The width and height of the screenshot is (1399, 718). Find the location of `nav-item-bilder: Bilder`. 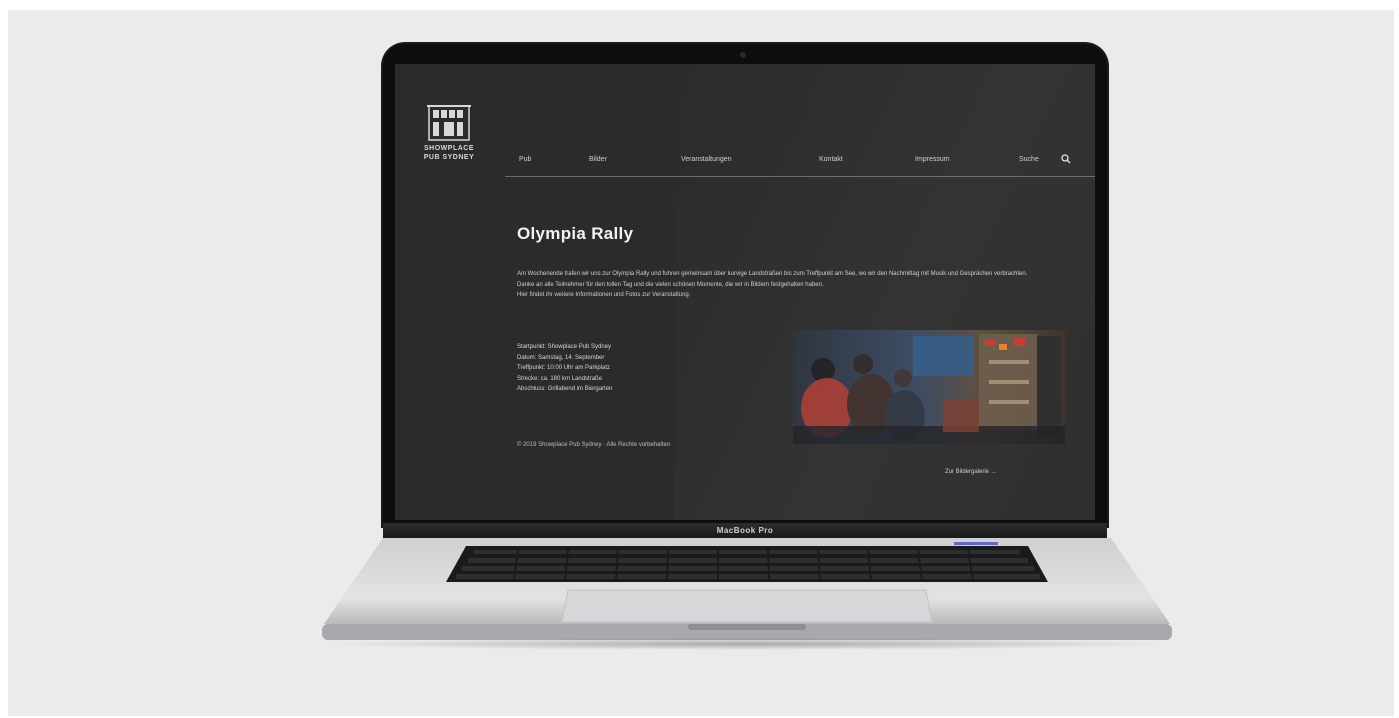

nav-item-bilder: Bilder is located at coordinates (598, 159).